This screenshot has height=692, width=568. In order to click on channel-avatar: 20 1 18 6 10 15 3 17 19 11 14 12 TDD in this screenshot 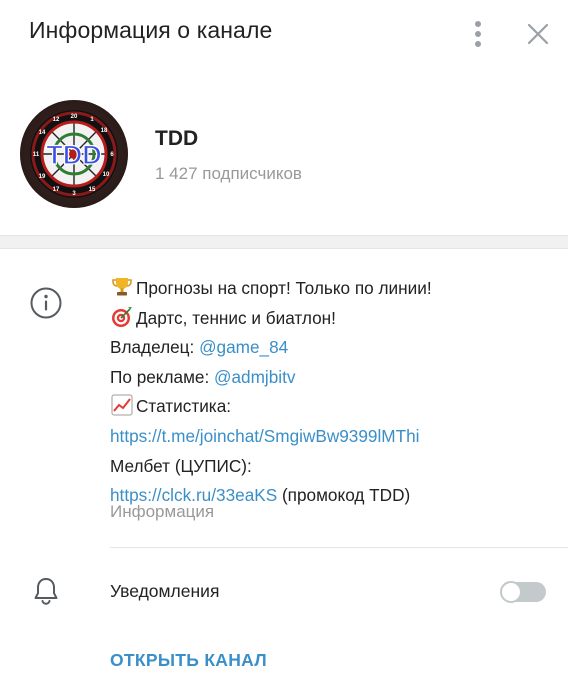, I will do `click(74, 154)`.